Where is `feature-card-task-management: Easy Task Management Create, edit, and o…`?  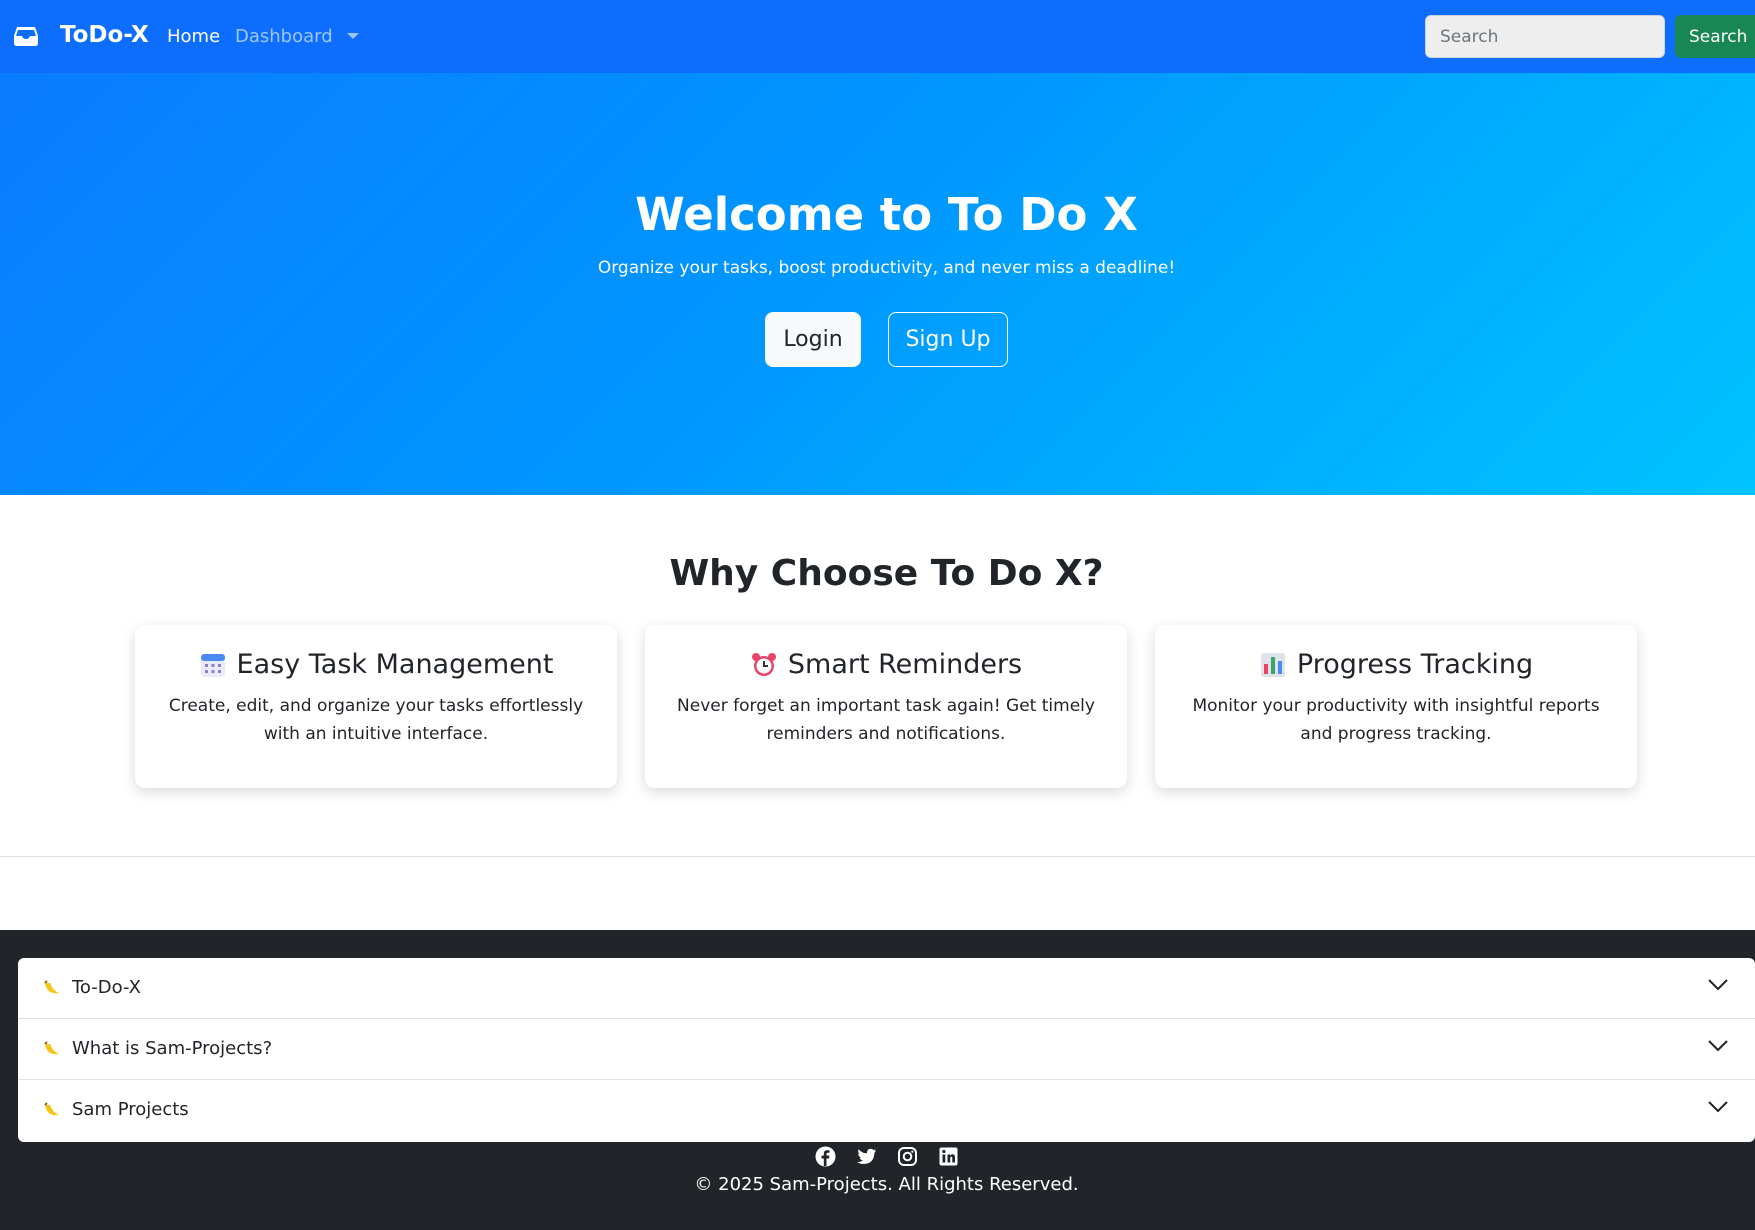
feature-card-task-management: Easy Task Management Create, edit, and o… is located at coordinates (376, 706).